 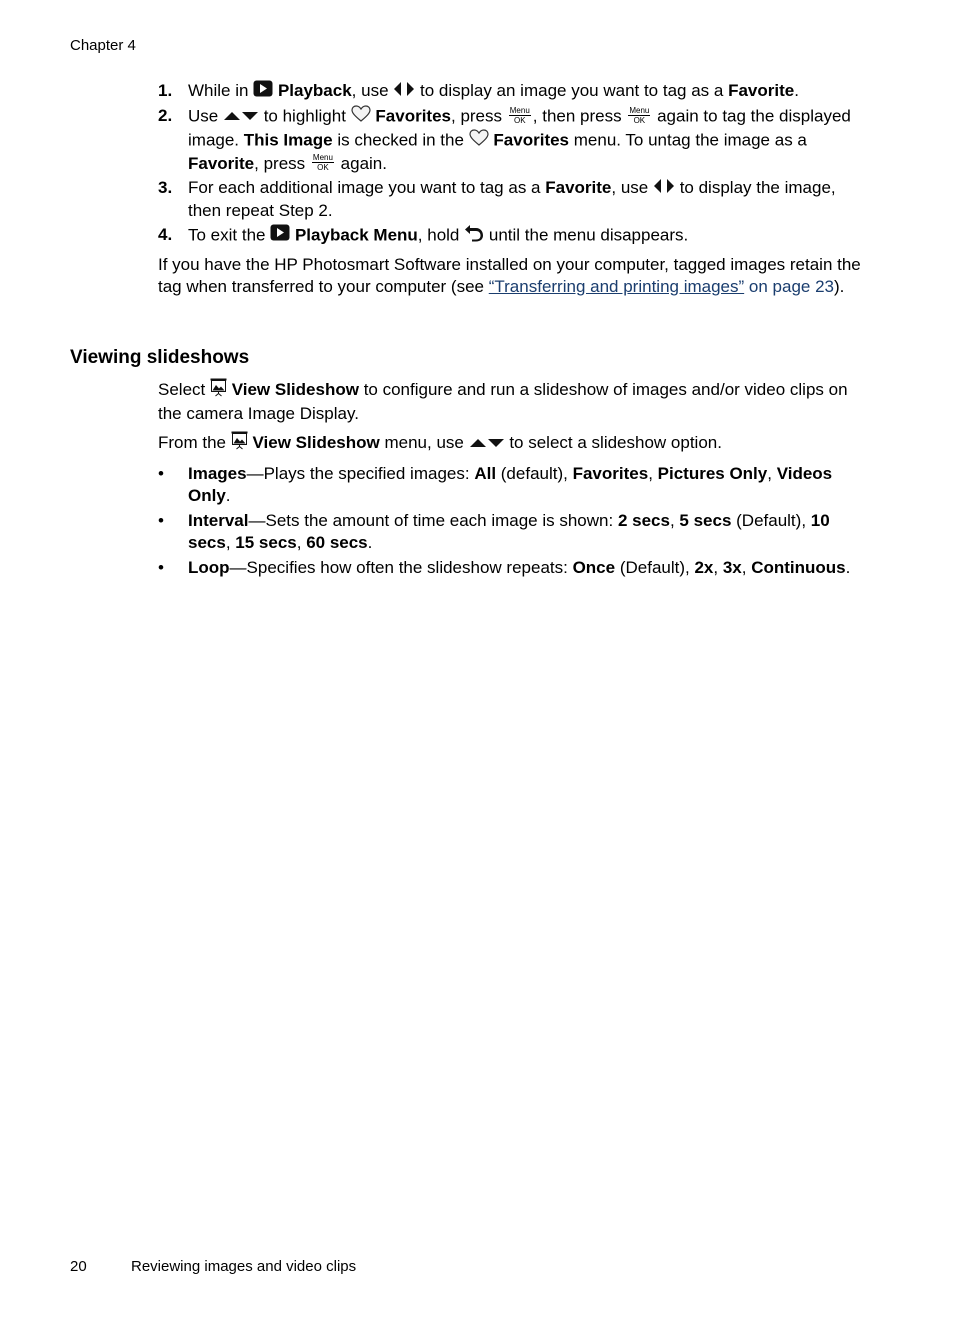 I want to click on option-value: Continuous, so click(x=798, y=567).